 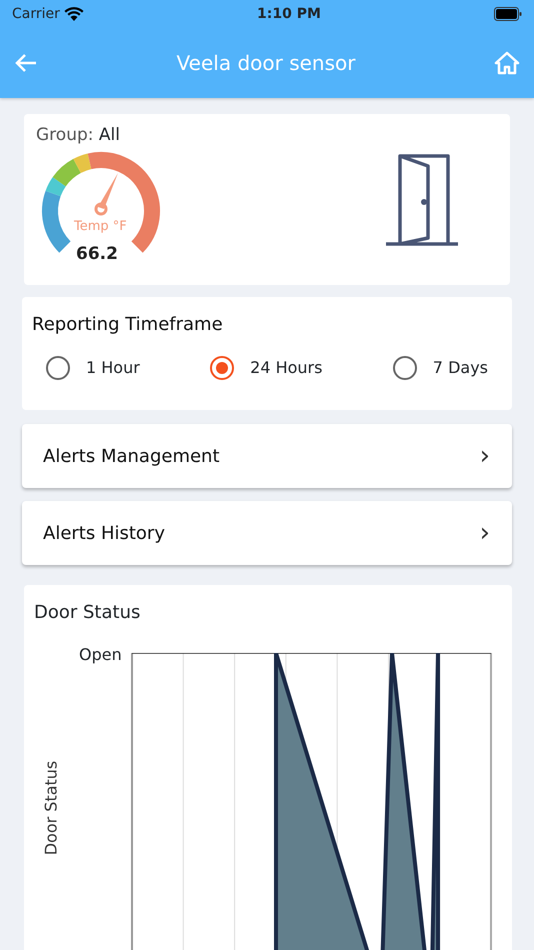 What do you see at coordinates (266, 63) in the screenshot?
I see `screen-title: Veela door sensor` at bounding box center [266, 63].